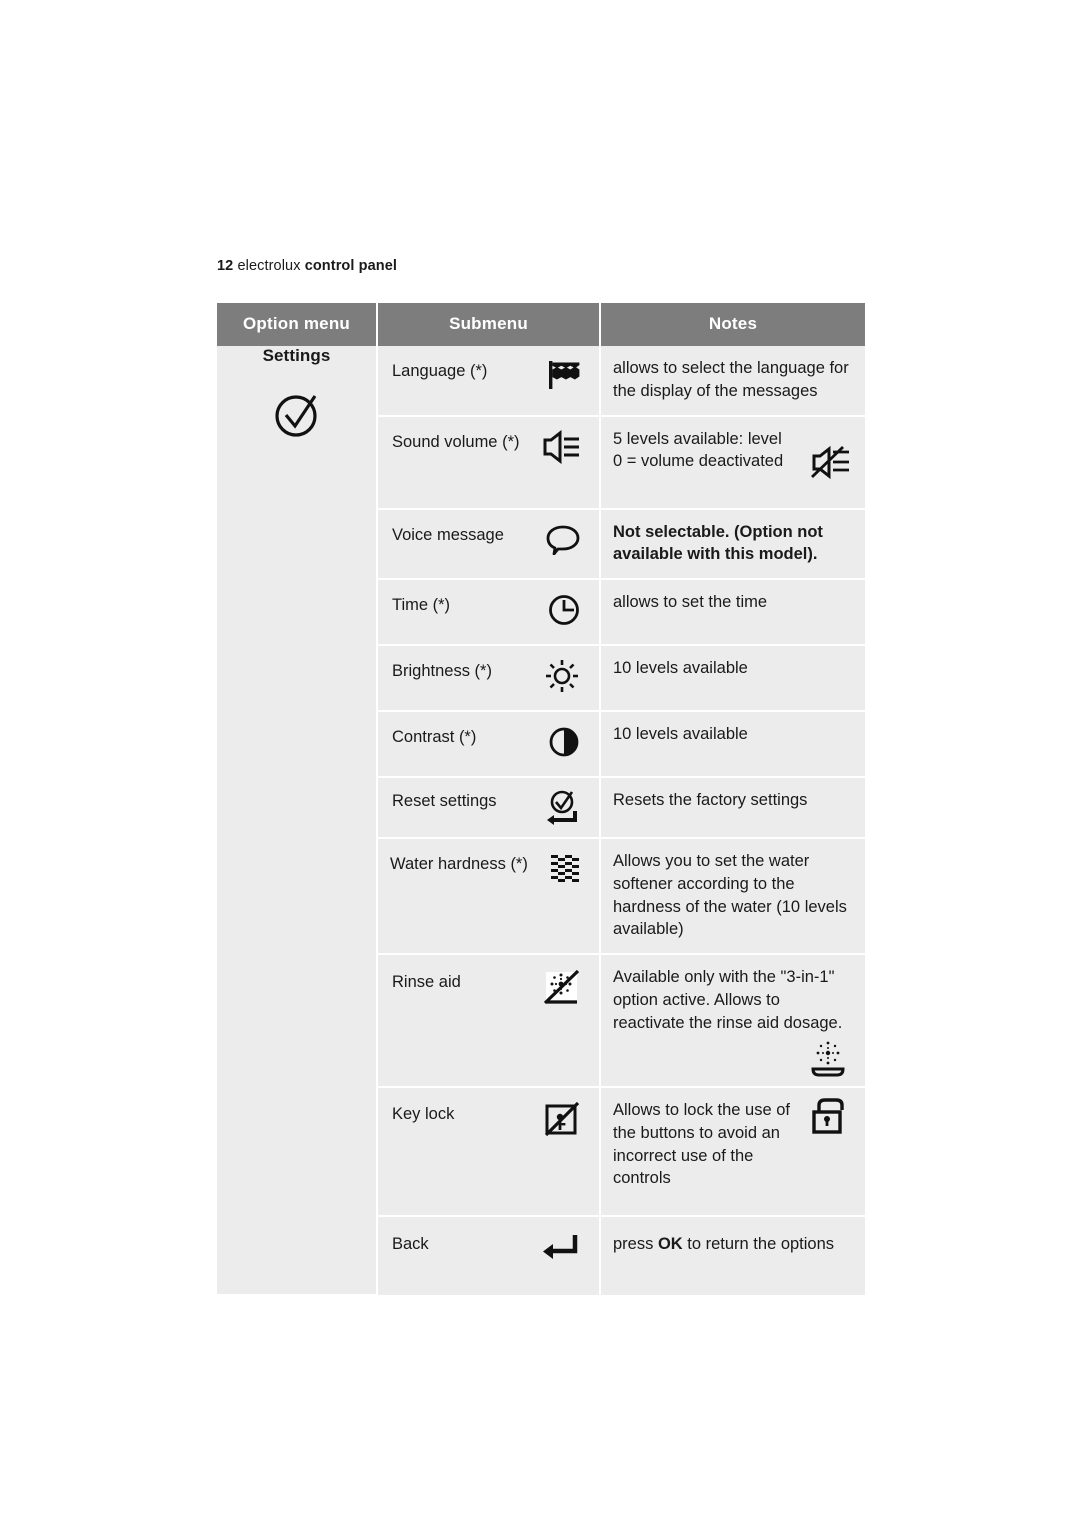 The image size is (1080, 1528). Describe the element at coordinates (562, 1120) in the screenshot. I see `key-lock-disabled-icon` at that location.